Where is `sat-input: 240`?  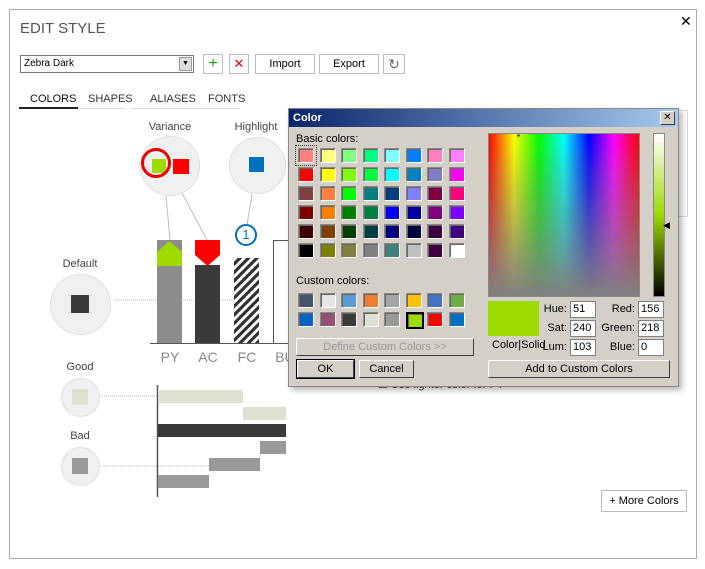
sat-input: 240 is located at coordinates (583, 328).